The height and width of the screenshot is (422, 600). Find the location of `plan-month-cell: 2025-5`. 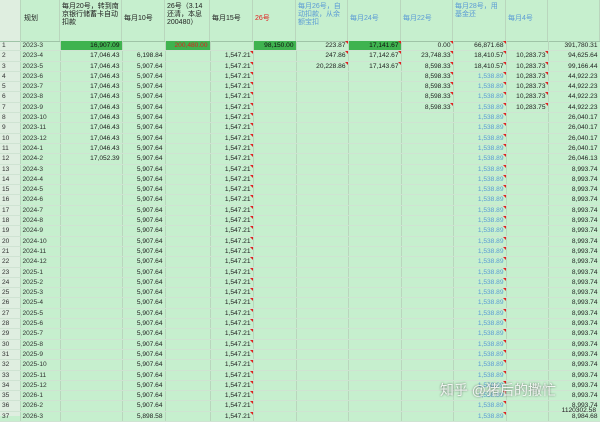

plan-month-cell: 2025-5 is located at coordinates (40, 314).